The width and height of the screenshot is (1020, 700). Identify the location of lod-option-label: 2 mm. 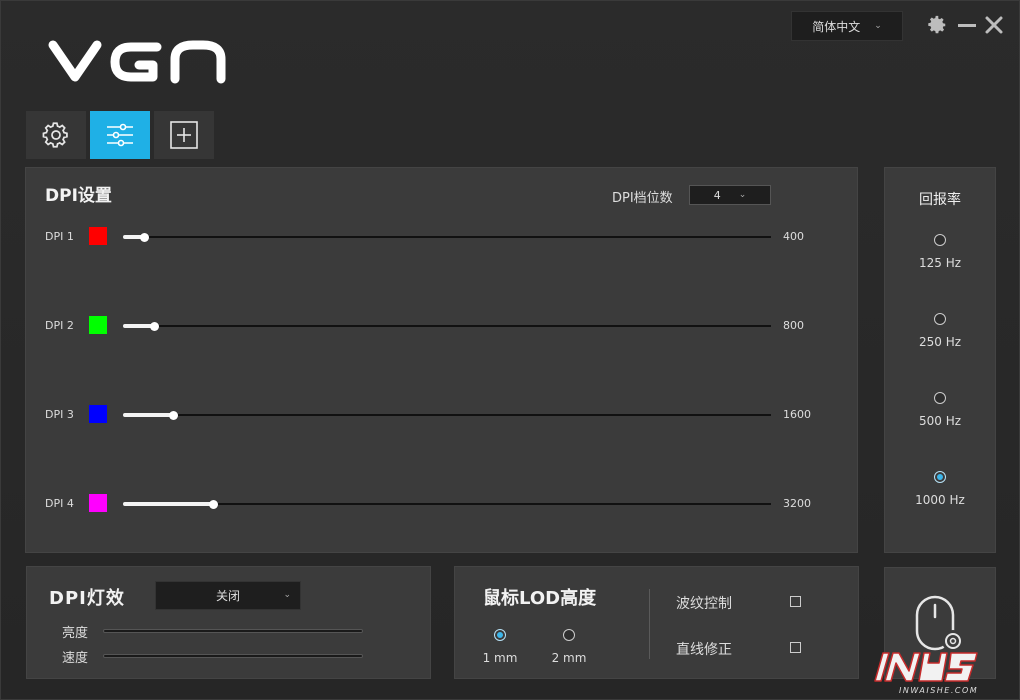
(569, 658).